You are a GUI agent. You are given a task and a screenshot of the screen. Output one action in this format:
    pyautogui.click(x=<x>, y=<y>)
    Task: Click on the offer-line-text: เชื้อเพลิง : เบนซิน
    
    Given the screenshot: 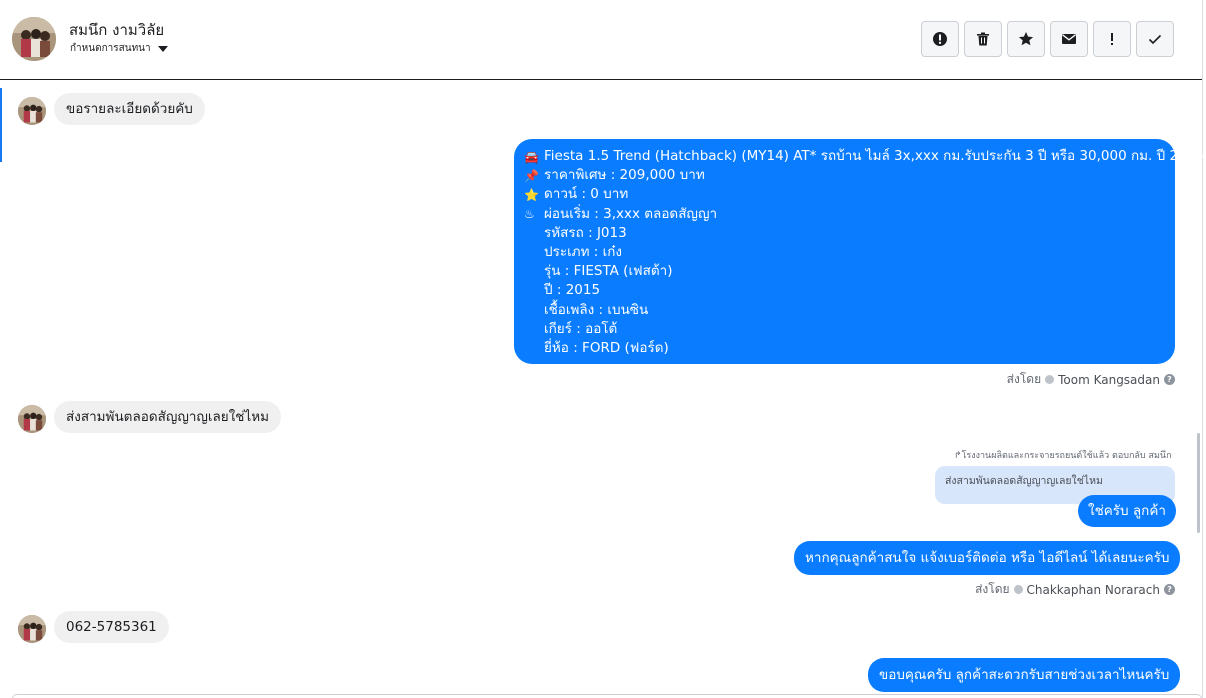 What is the action you would take?
    pyautogui.click(x=596, y=309)
    